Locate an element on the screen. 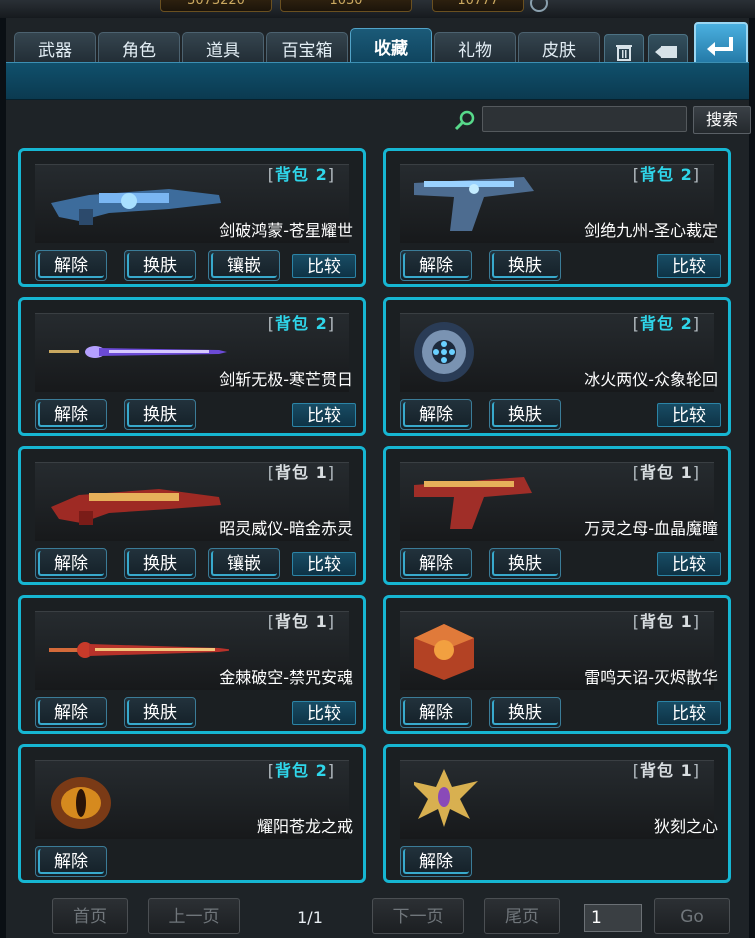 The width and height of the screenshot is (755, 938). favorite-item-card: [背包 1] 金棘破空-禁咒安魂解除 换肤 比较 is located at coordinates (192, 664).